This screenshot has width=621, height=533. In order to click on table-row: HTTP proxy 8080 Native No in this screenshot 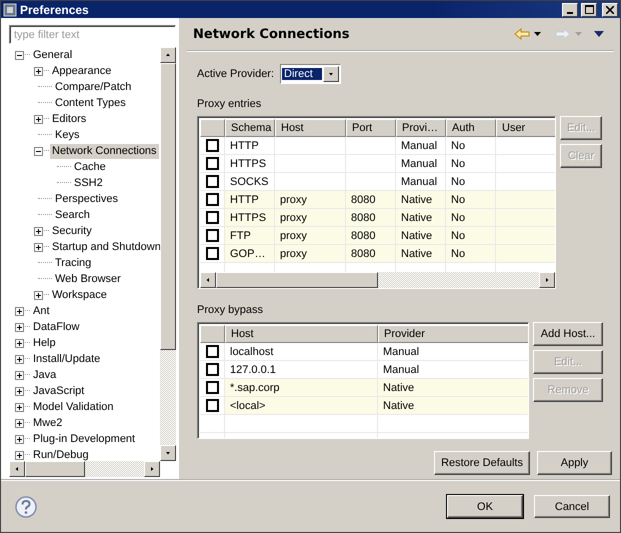, I will do `click(377, 200)`.